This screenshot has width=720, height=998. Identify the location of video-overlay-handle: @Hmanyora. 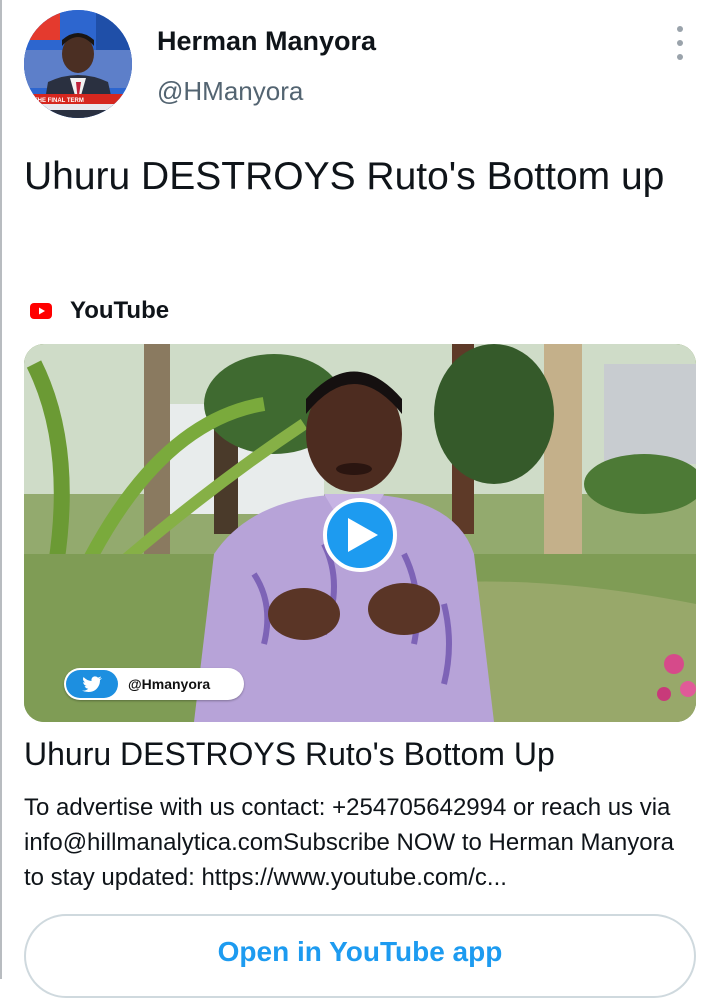
(169, 684).